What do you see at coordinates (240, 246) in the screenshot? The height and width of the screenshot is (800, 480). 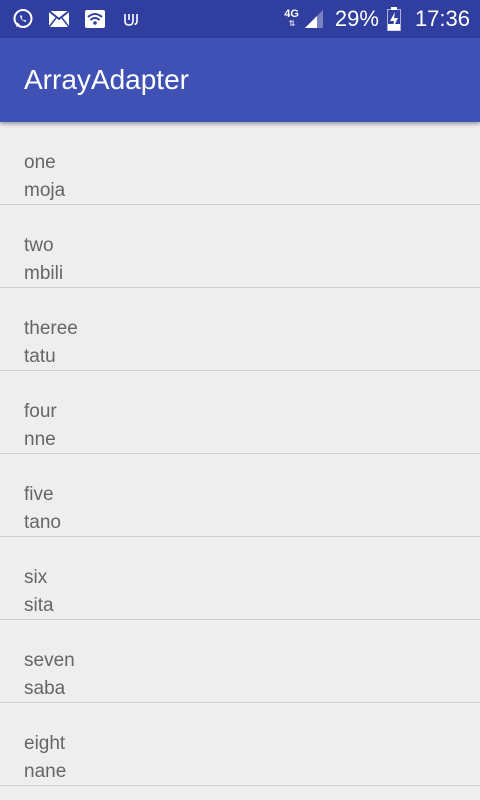 I see `list-item: two mbili` at bounding box center [240, 246].